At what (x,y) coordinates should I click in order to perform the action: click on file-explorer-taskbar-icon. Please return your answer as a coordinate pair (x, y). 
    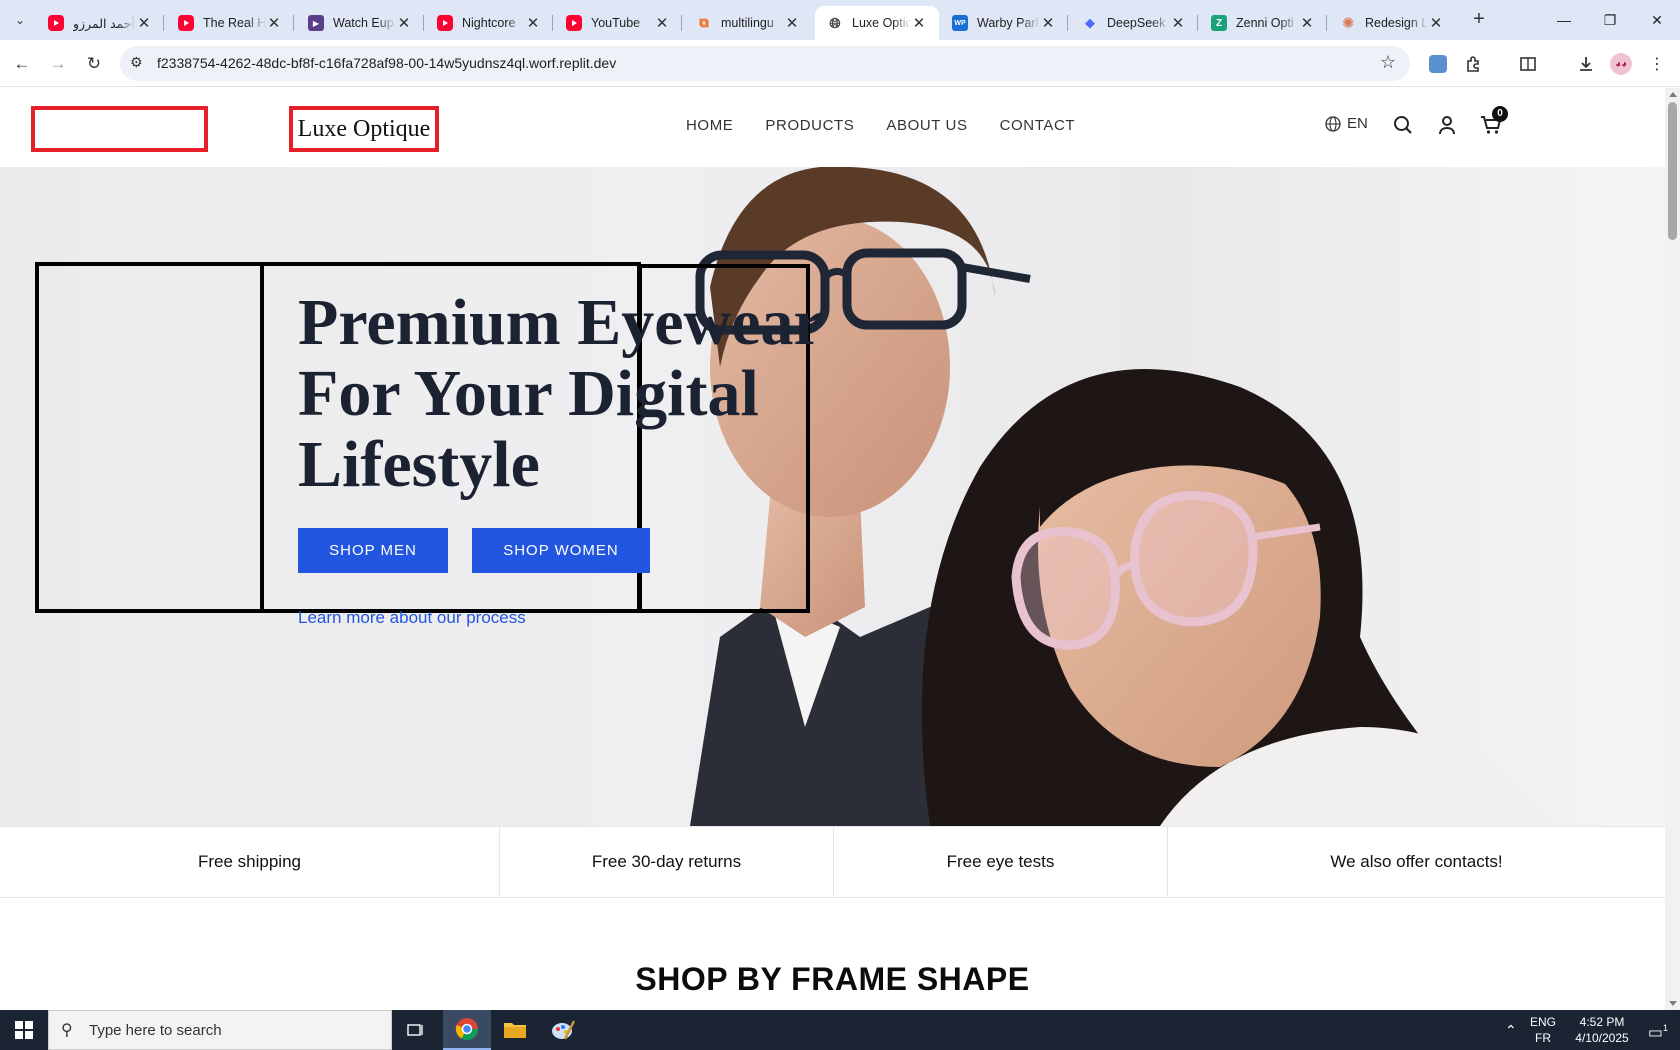
    Looking at the image, I should click on (515, 1030).